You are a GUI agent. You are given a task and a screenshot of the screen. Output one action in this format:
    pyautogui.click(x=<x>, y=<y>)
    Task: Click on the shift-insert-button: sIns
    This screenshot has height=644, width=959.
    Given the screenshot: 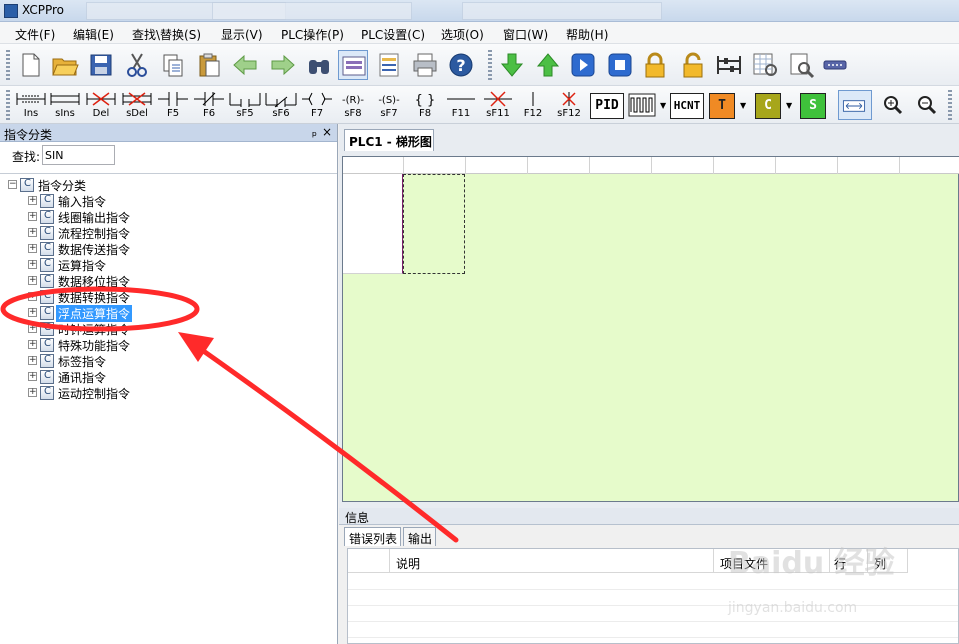 What is the action you would take?
    pyautogui.click(x=65, y=106)
    